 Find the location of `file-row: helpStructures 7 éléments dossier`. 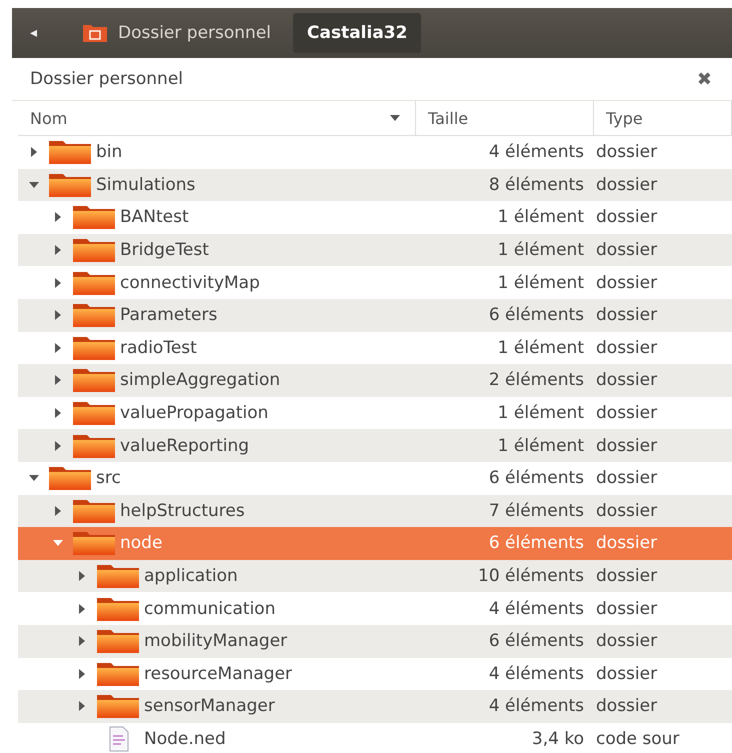

file-row: helpStructures 7 éléments dossier is located at coordinates (375, 511).